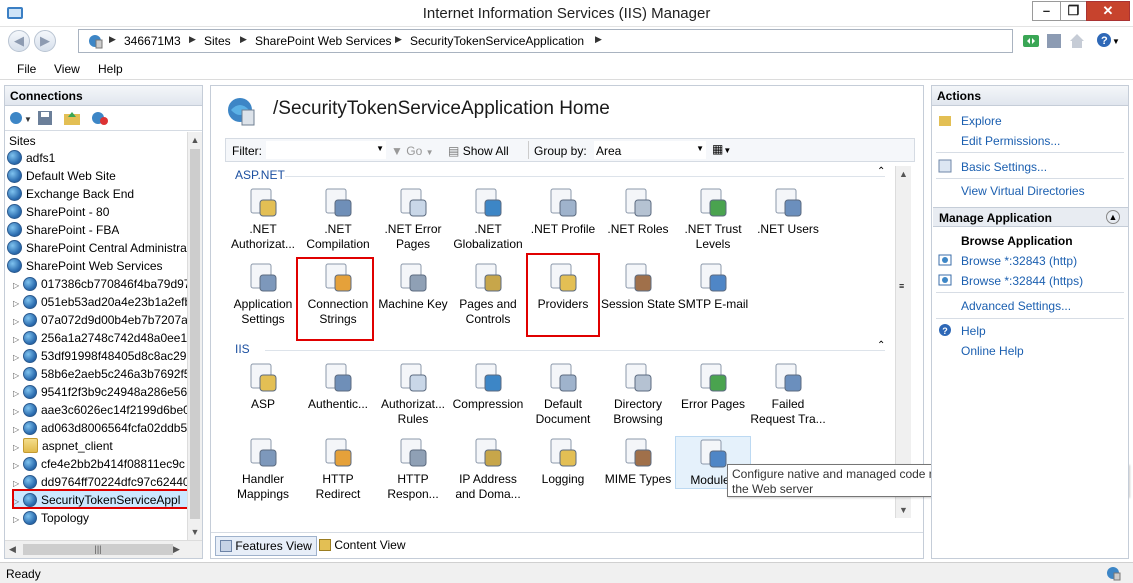 This screenshot has width=1133, height=583. Describe the element at coordinates (488, 294) in the screenshot. I see `feature-pages-and-controls: Pages and Controls` at that location.